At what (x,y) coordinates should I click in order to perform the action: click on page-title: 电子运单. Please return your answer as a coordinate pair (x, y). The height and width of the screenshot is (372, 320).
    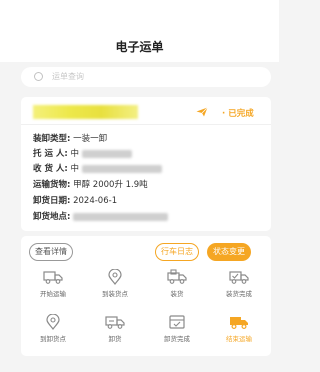
    Looking at the image, I should click on (139, 47).